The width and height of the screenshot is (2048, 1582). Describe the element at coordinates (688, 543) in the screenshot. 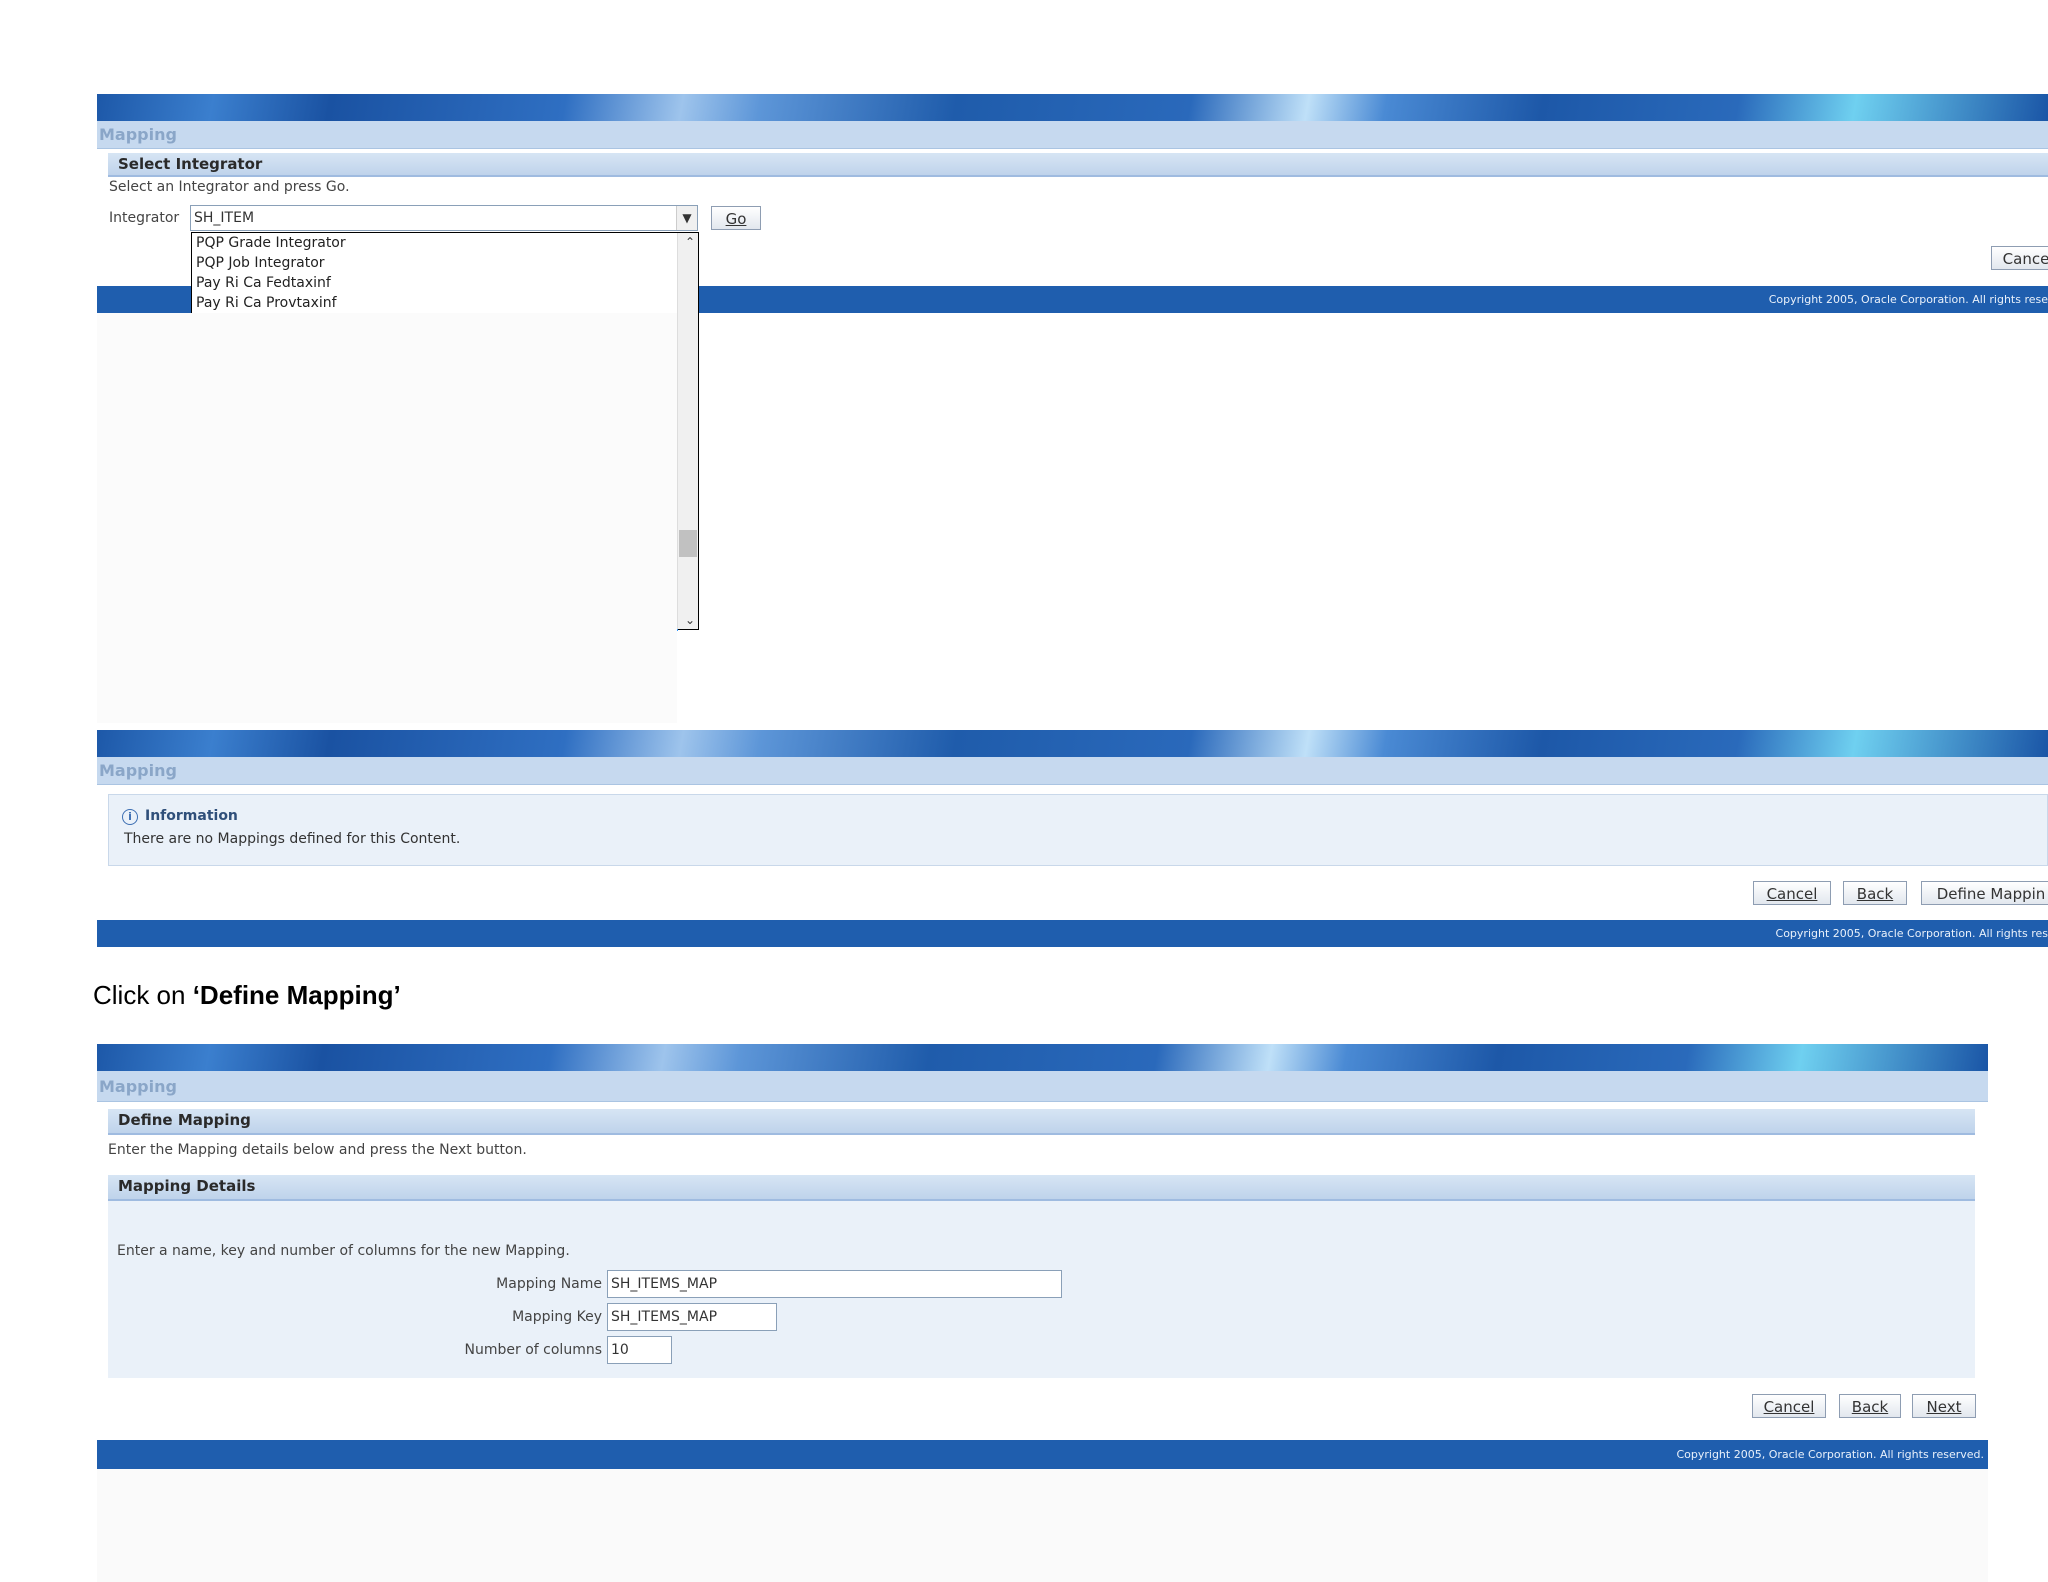

I see `scrollbar-thumb` at that location.